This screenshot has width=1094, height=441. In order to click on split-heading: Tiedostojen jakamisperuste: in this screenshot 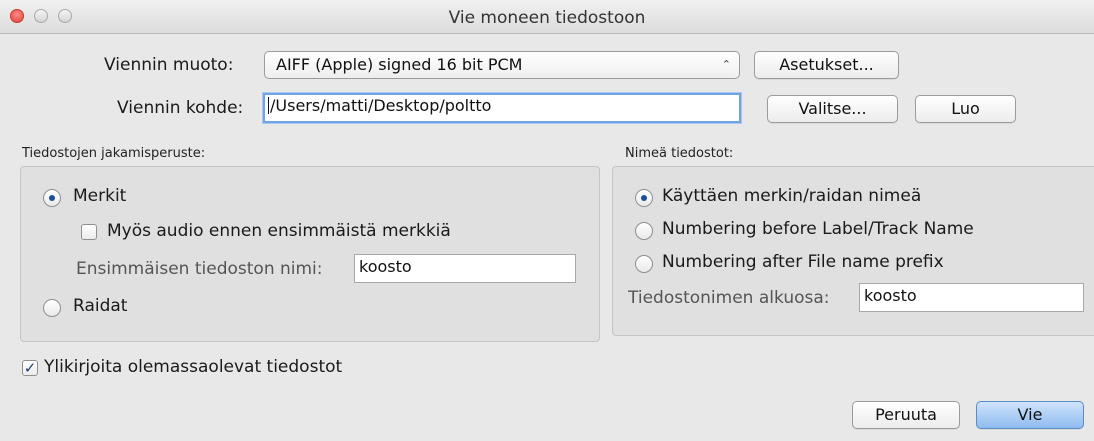, I will do `click(114, 153)`.